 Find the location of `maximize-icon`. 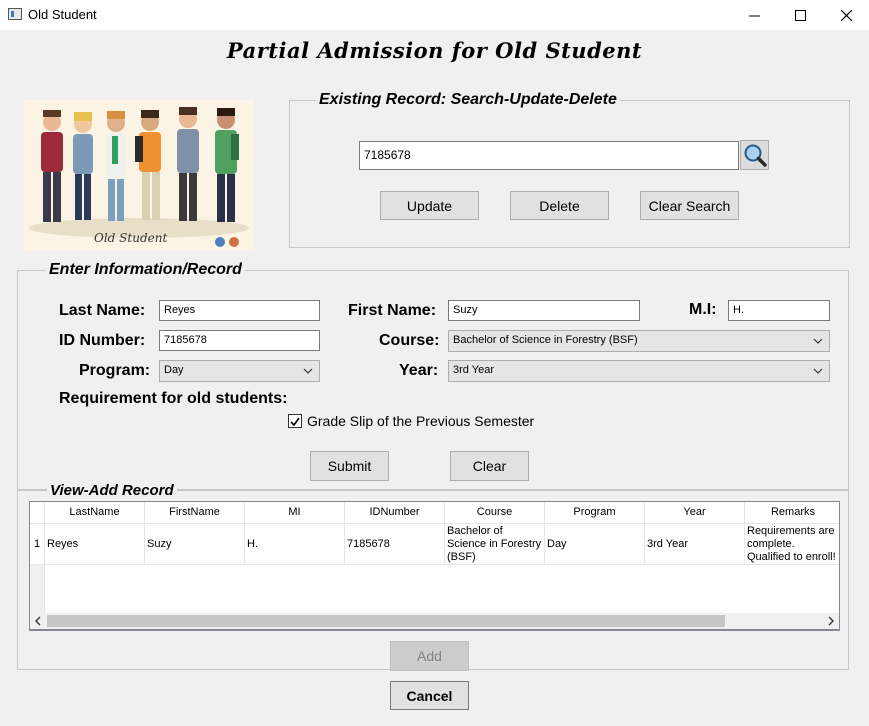

maximize-icon is located at coordinates (800, 15).